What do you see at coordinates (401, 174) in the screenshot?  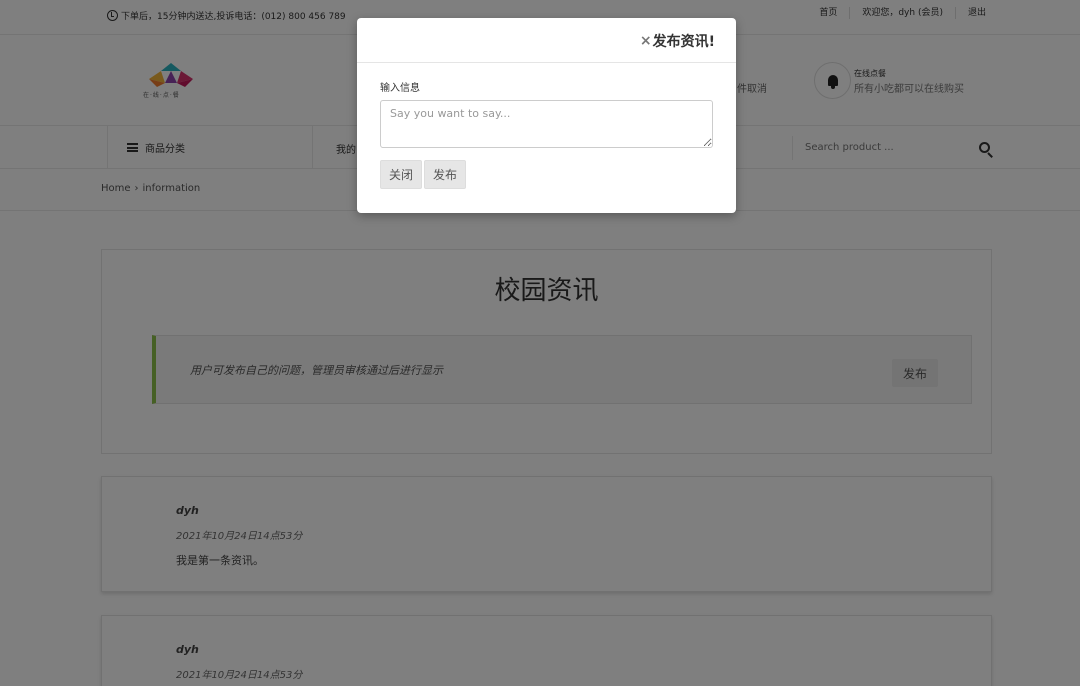 I see `close-button: 关闭` at bounding box center [401, 174].